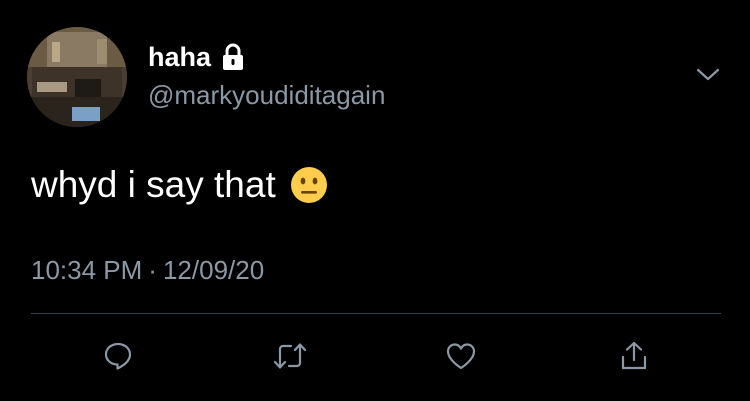  I want to click on reply-button, so click(118, 356).